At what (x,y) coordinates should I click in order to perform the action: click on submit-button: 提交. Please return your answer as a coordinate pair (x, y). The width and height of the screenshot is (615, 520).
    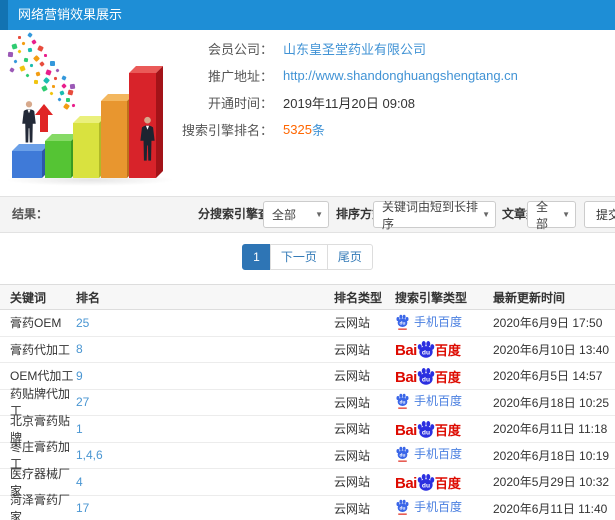
    Looking at the image, I should click on (599, 214).